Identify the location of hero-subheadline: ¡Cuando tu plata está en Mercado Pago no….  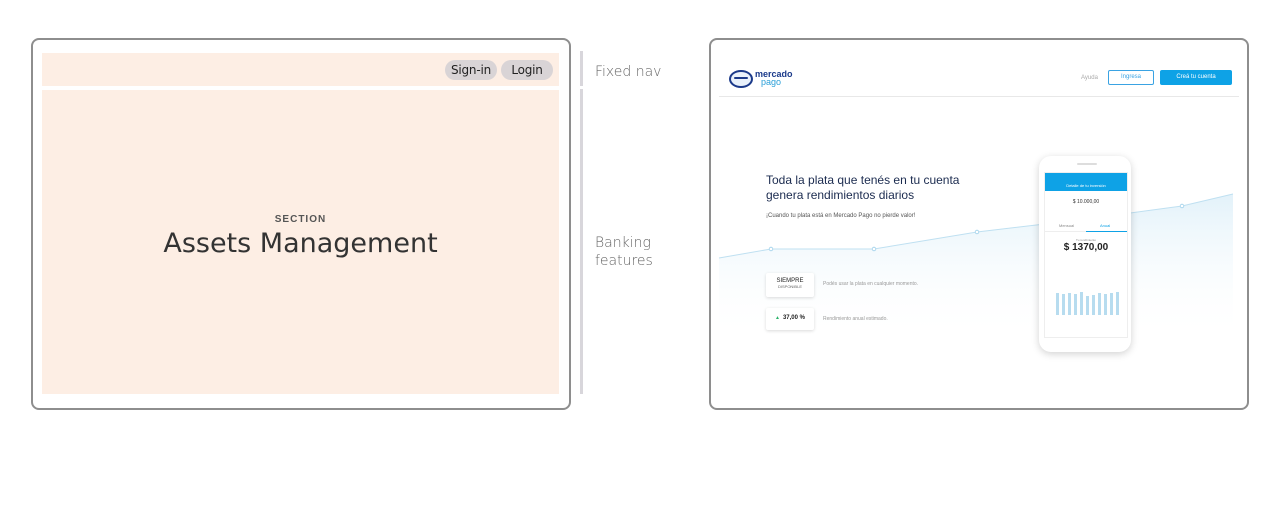
(841, 216).